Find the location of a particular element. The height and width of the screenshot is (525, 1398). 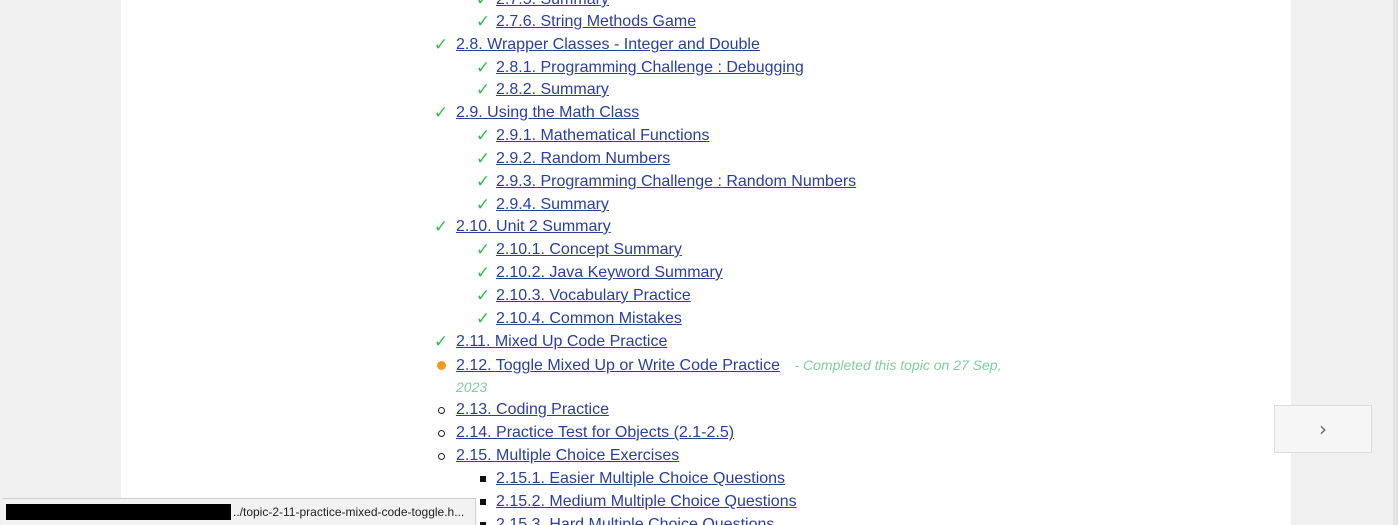

toc-link: 2.10.1. Concept Summary is located at coordinates (589, 249).